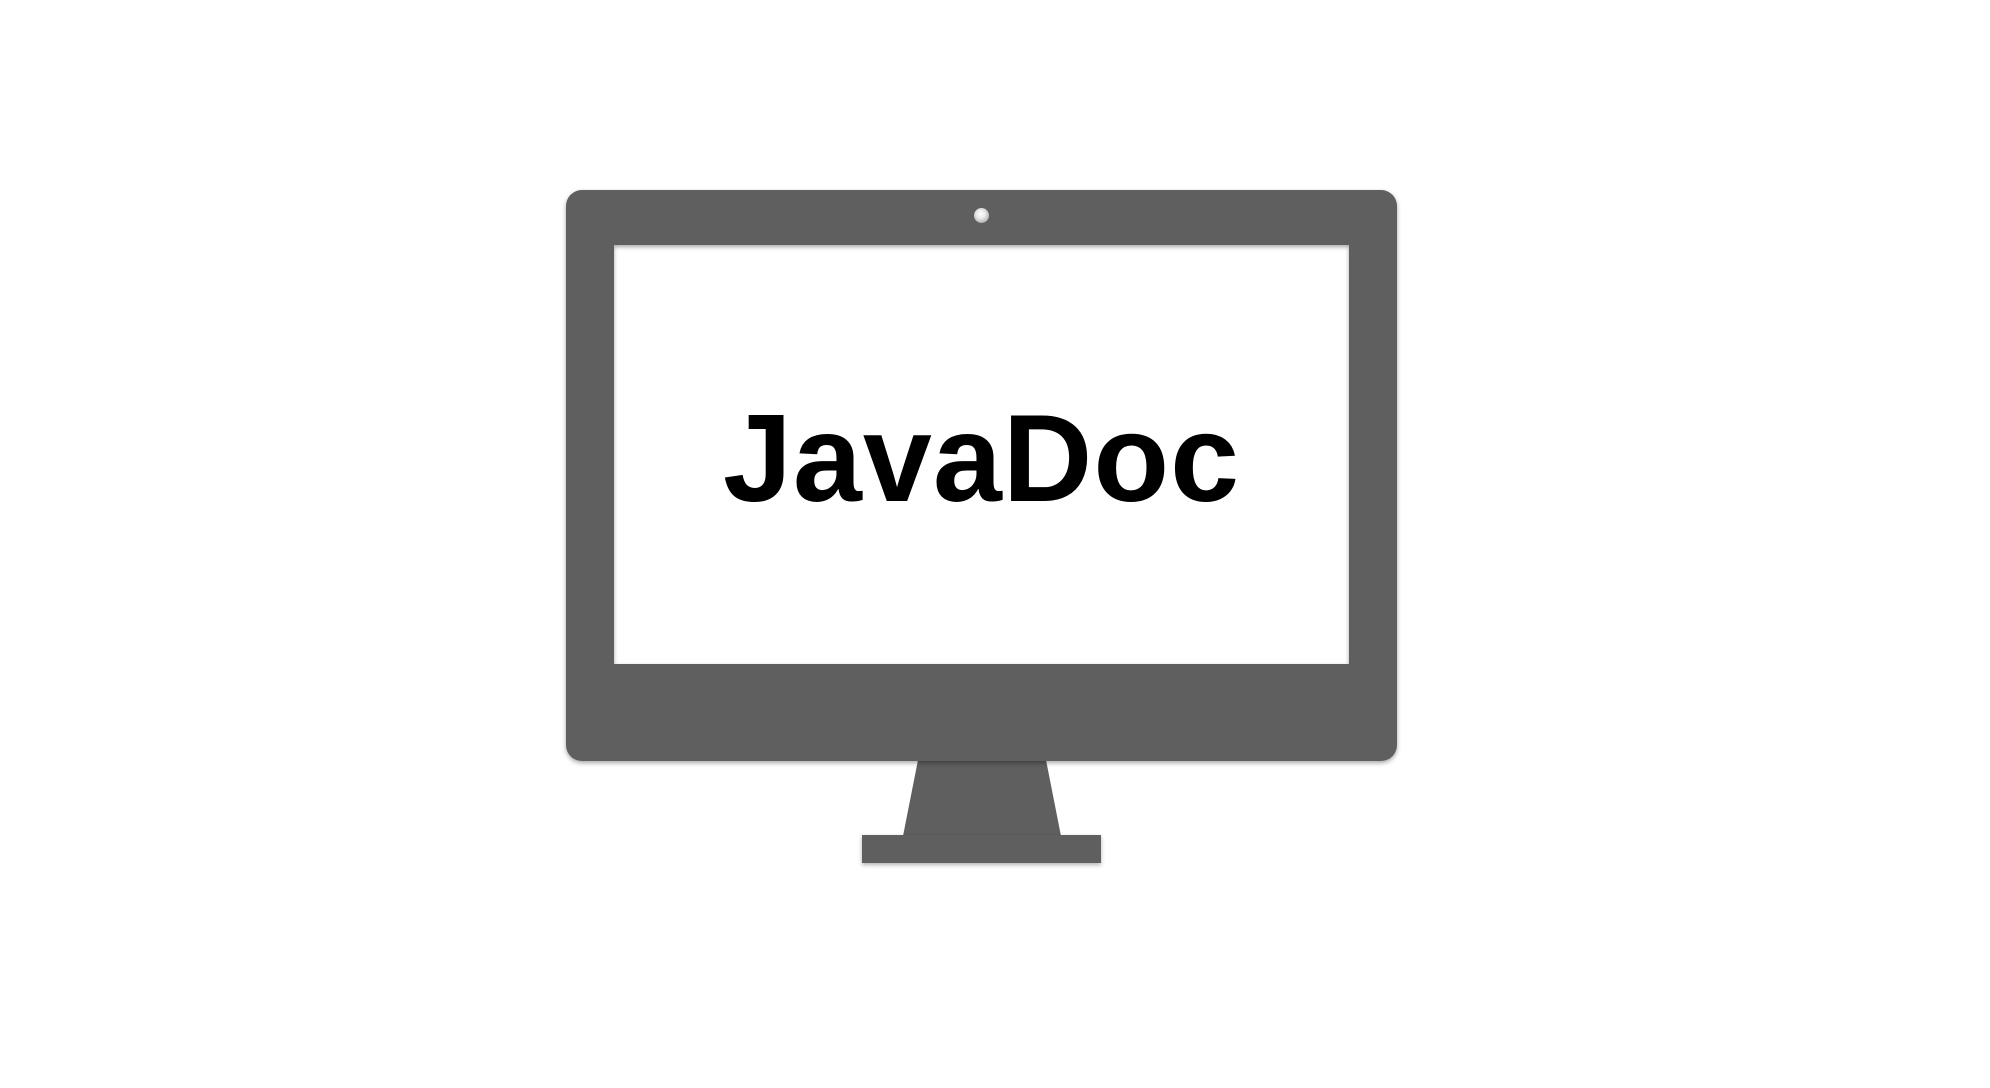 Image resolution: width=1990 pixels, height=1088 pixels. Describe the element at coordinates (982, 798) in the screenshot. I see `stand-neck` at that location.